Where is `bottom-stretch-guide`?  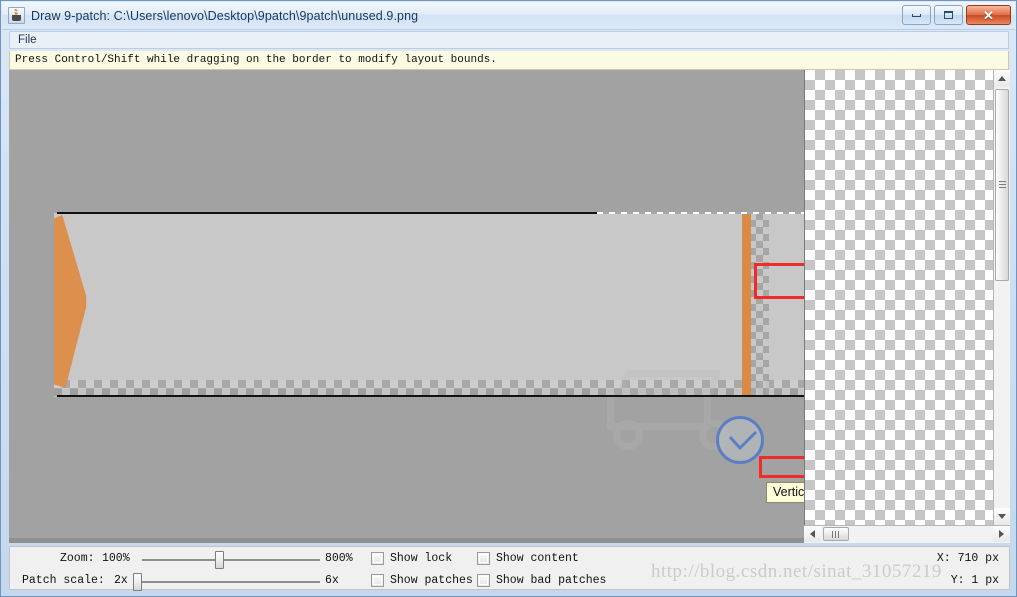 bottom-stretch-guide is located at coordinates (430, 396).